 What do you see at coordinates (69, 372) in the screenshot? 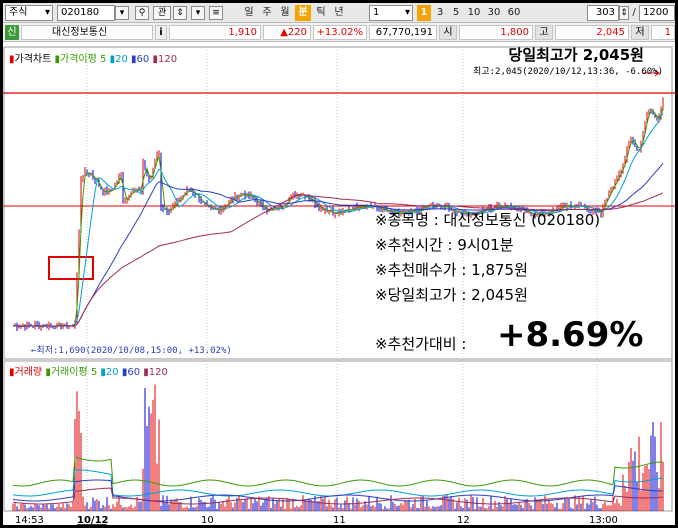
I see `volume-ma-label: 거래이평` at bounding box center [69, 372].